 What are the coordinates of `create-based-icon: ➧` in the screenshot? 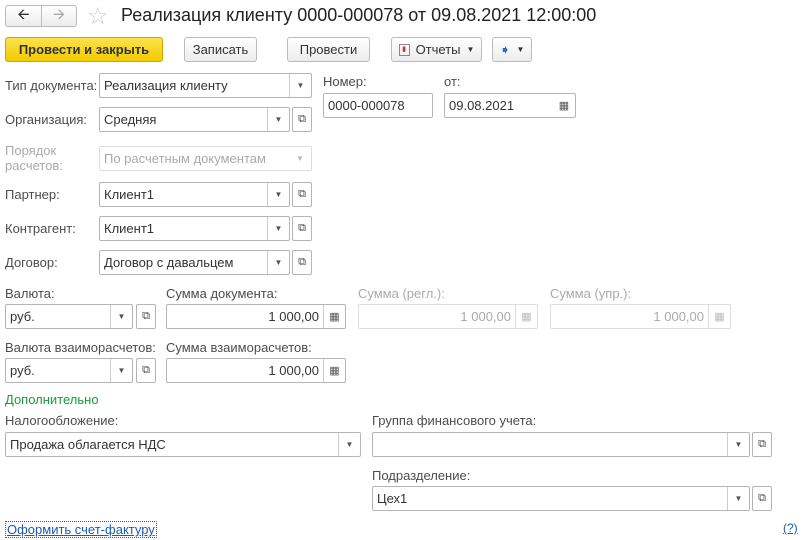 It's located at (505, 49).